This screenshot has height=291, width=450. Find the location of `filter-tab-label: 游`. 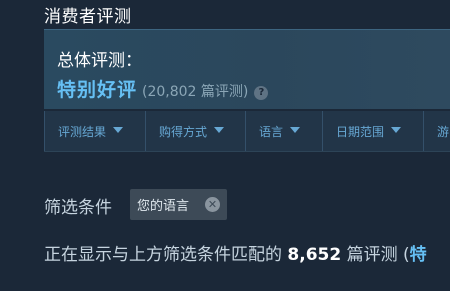

filter-tab-label: 游 is located at coordinates (443, 131).